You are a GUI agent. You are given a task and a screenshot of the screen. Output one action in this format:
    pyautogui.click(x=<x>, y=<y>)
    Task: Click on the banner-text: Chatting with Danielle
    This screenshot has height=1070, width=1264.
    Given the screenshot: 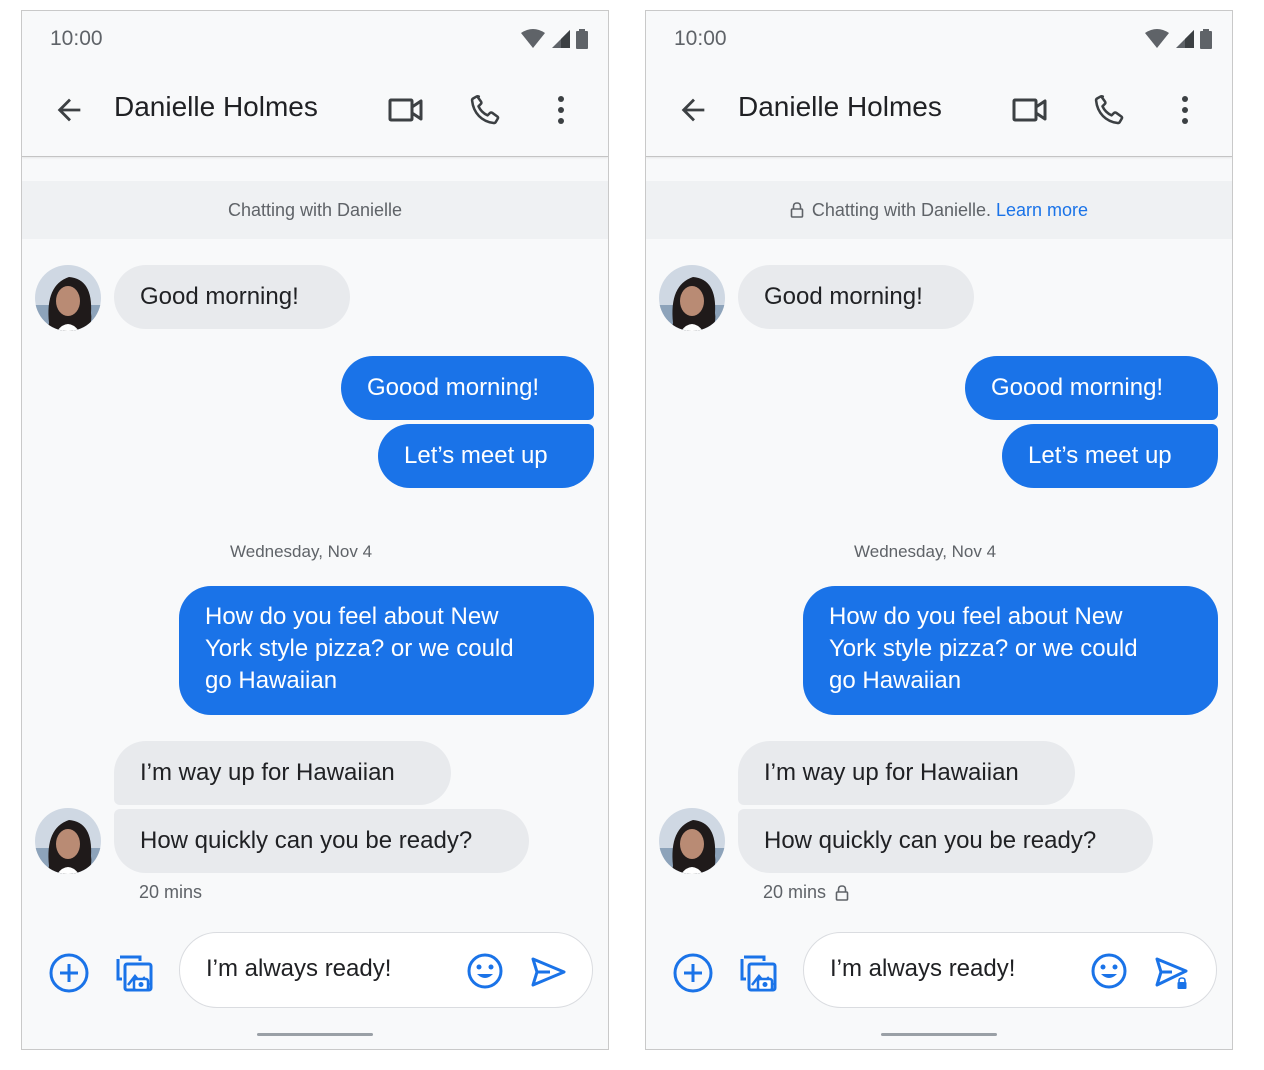 What is the action you would take?
    pyautogui.click(x=315, y=209)
    